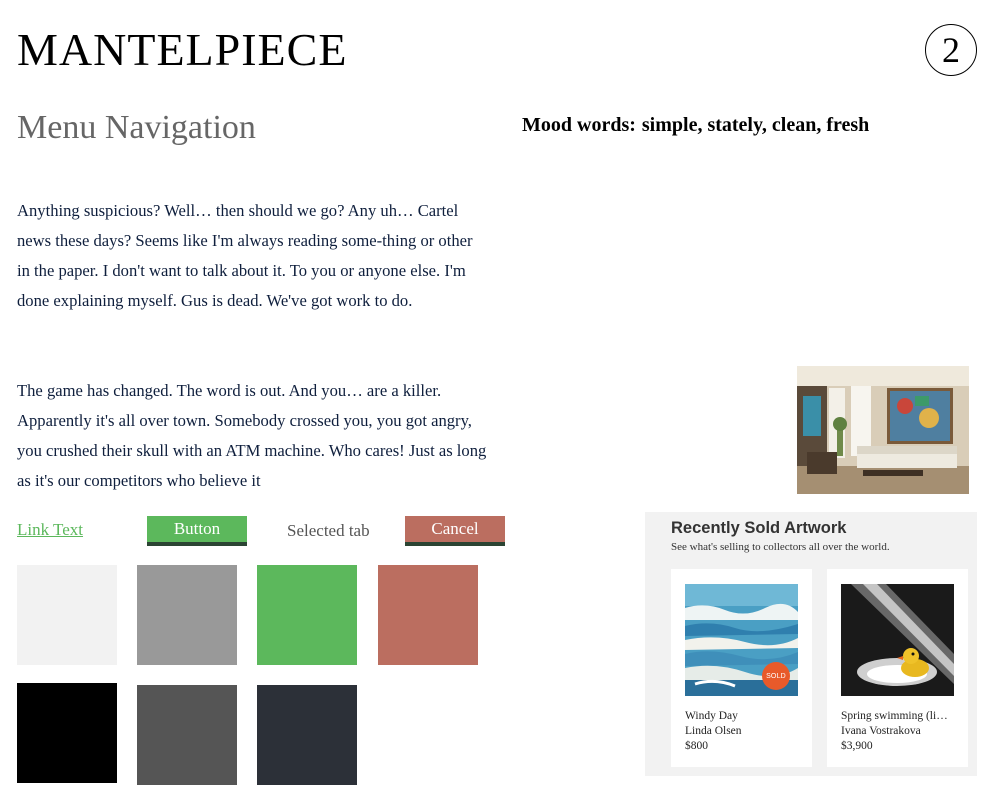  I want to click on seascape-painting-image: SOLD, so click(741, 640).